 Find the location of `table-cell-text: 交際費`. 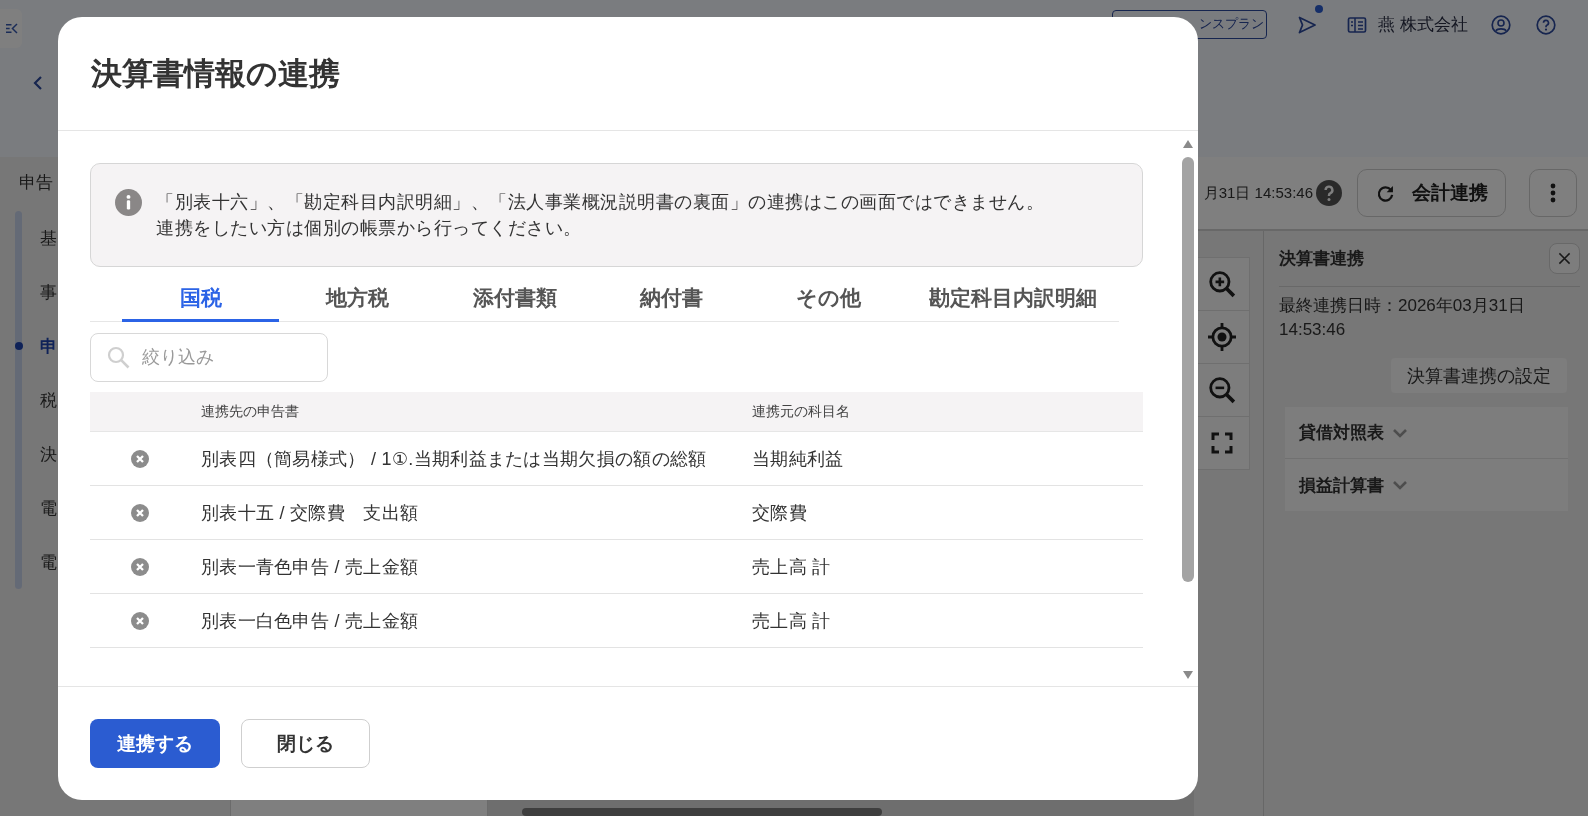

table-cell-text: 交際費 is located at coordinates (779, 513).